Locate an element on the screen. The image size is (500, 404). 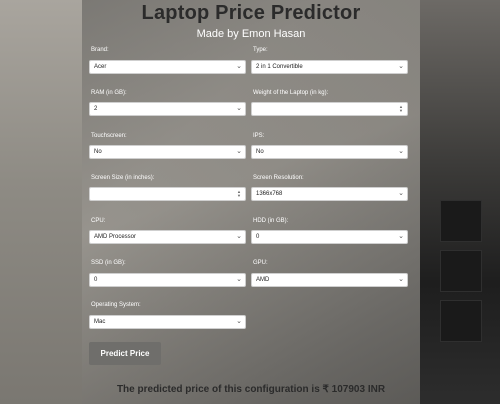
os-label: Operating System: is located at coordinates (116, 305).